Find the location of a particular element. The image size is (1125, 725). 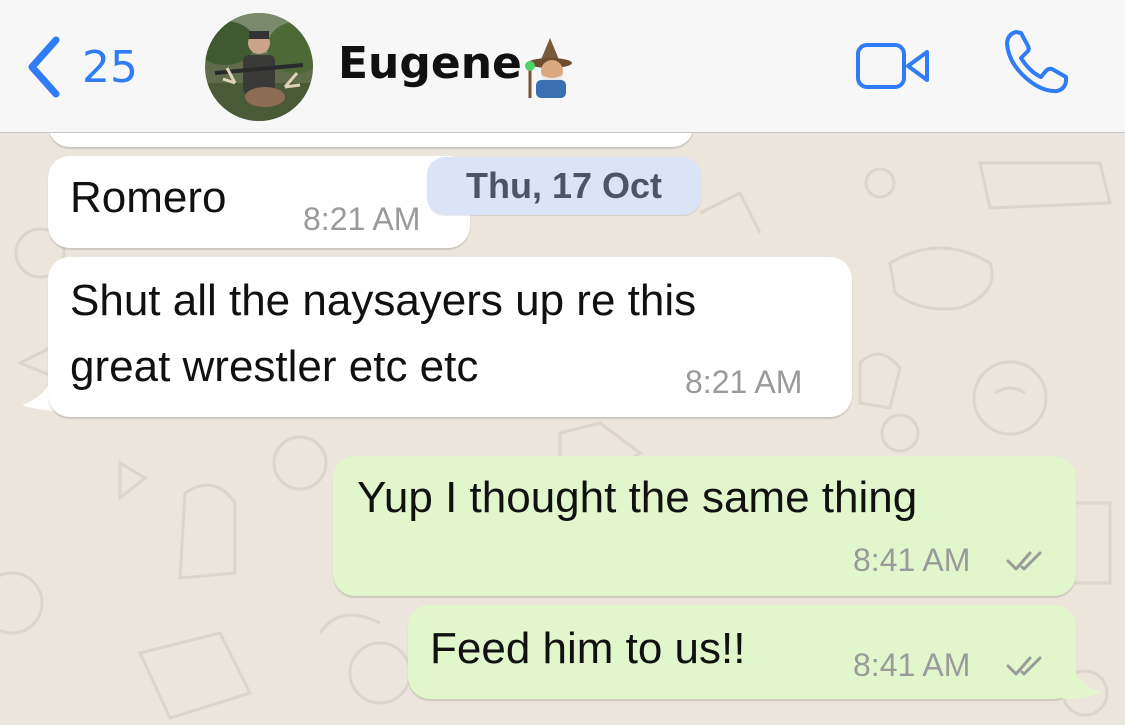

unread-count: 25 is located at coordinates (110, 67).